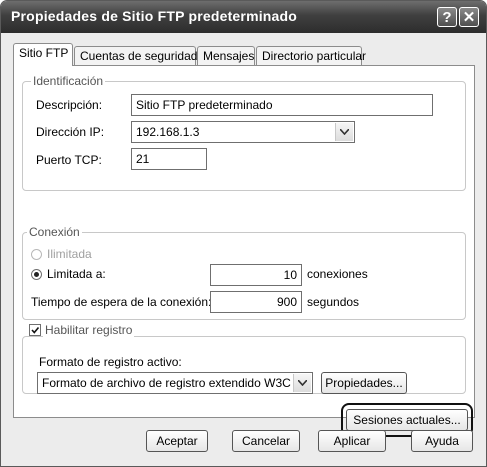 Image resolution: width=487 pixels, height=467 pixels. What do you see at coordinates (168, 132) in the screenshot?
I see `ip-address-value: 192.168.1.3` at bounding box center [168, 132].